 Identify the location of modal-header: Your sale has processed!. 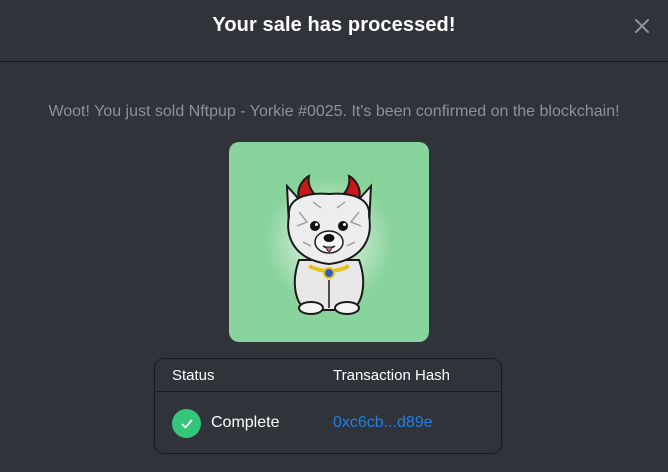
(334, 31).